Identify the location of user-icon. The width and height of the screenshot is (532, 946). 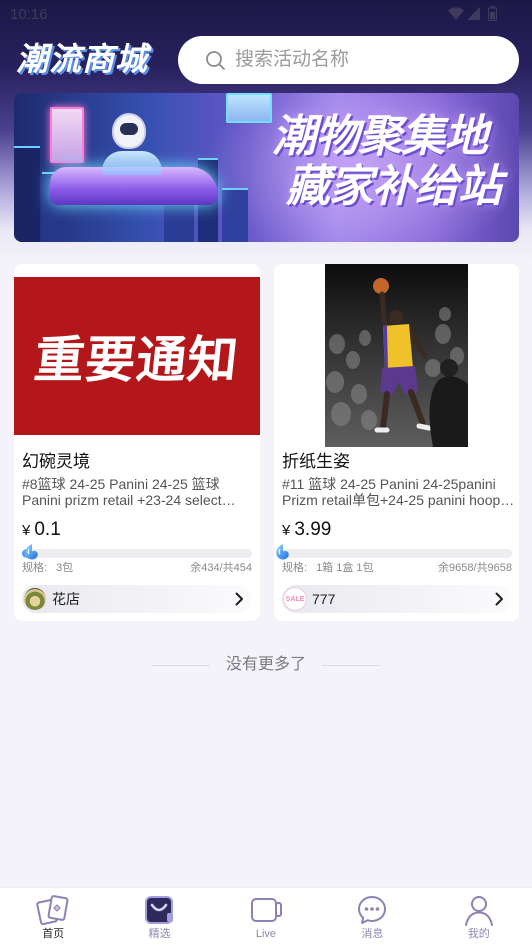
(479, 910).